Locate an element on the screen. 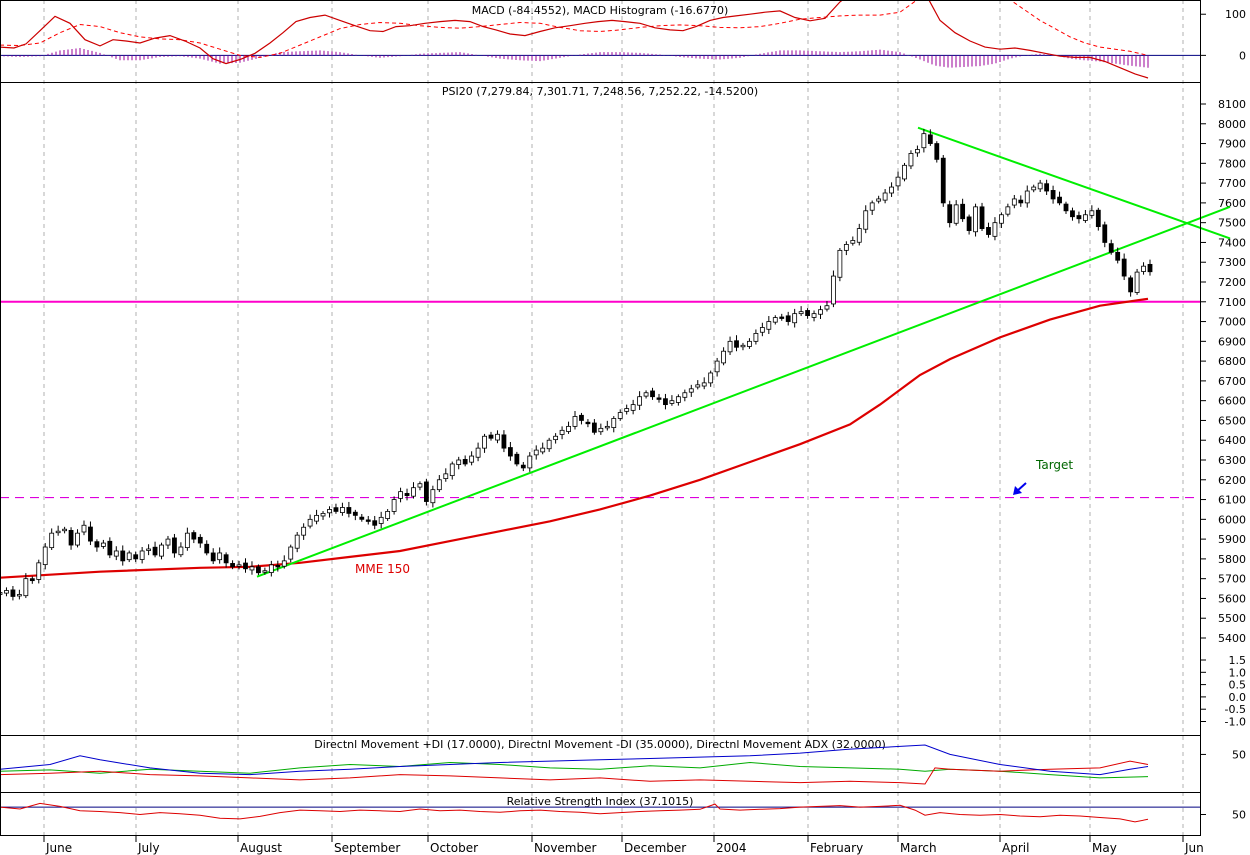  price-y-tick-label: 6300 is located at coordinates (1232, 460).